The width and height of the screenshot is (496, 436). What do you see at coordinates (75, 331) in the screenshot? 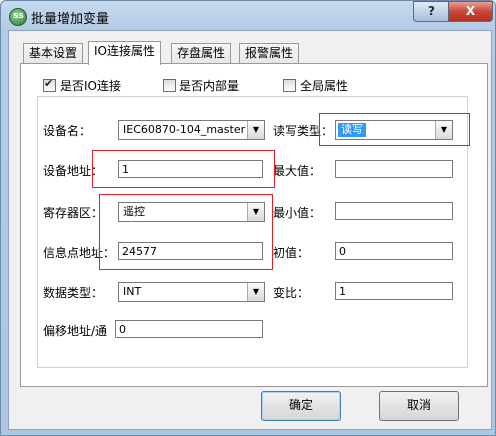
I see `offset-label: 偏移地址/通` at bounding box center [75, 331].